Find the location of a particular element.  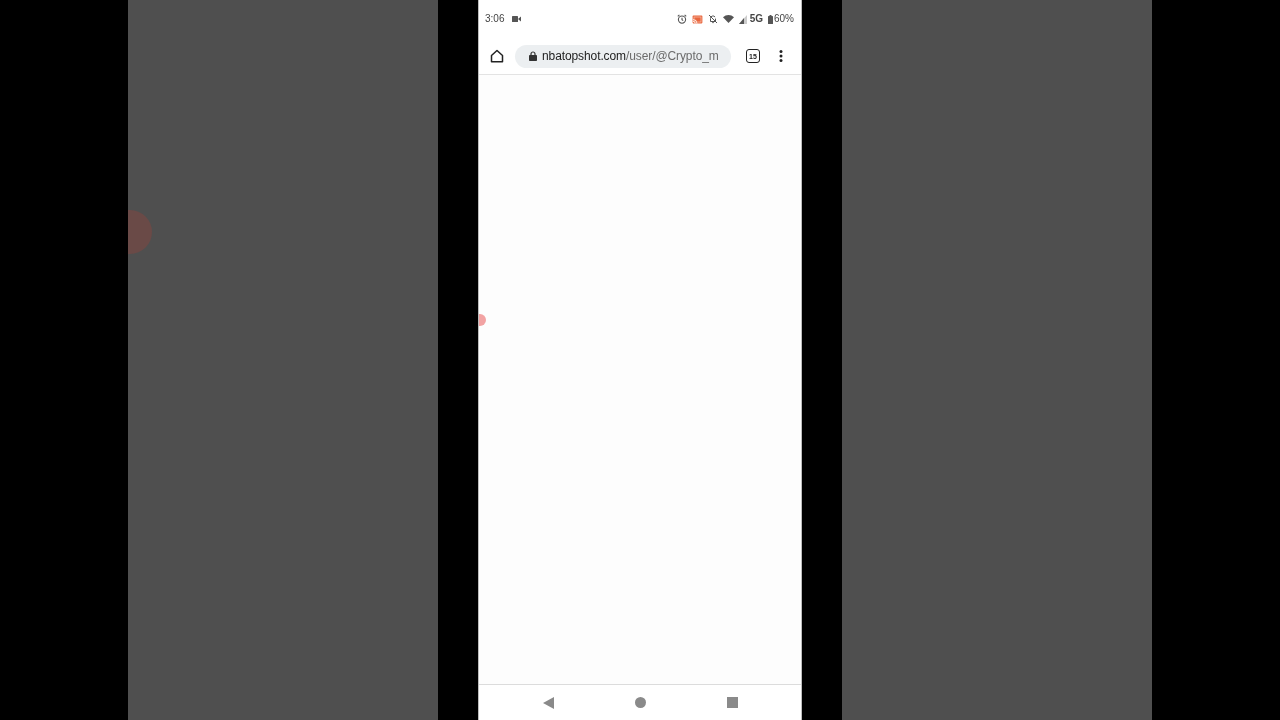

recents-button is located at coordinates (732, 702).